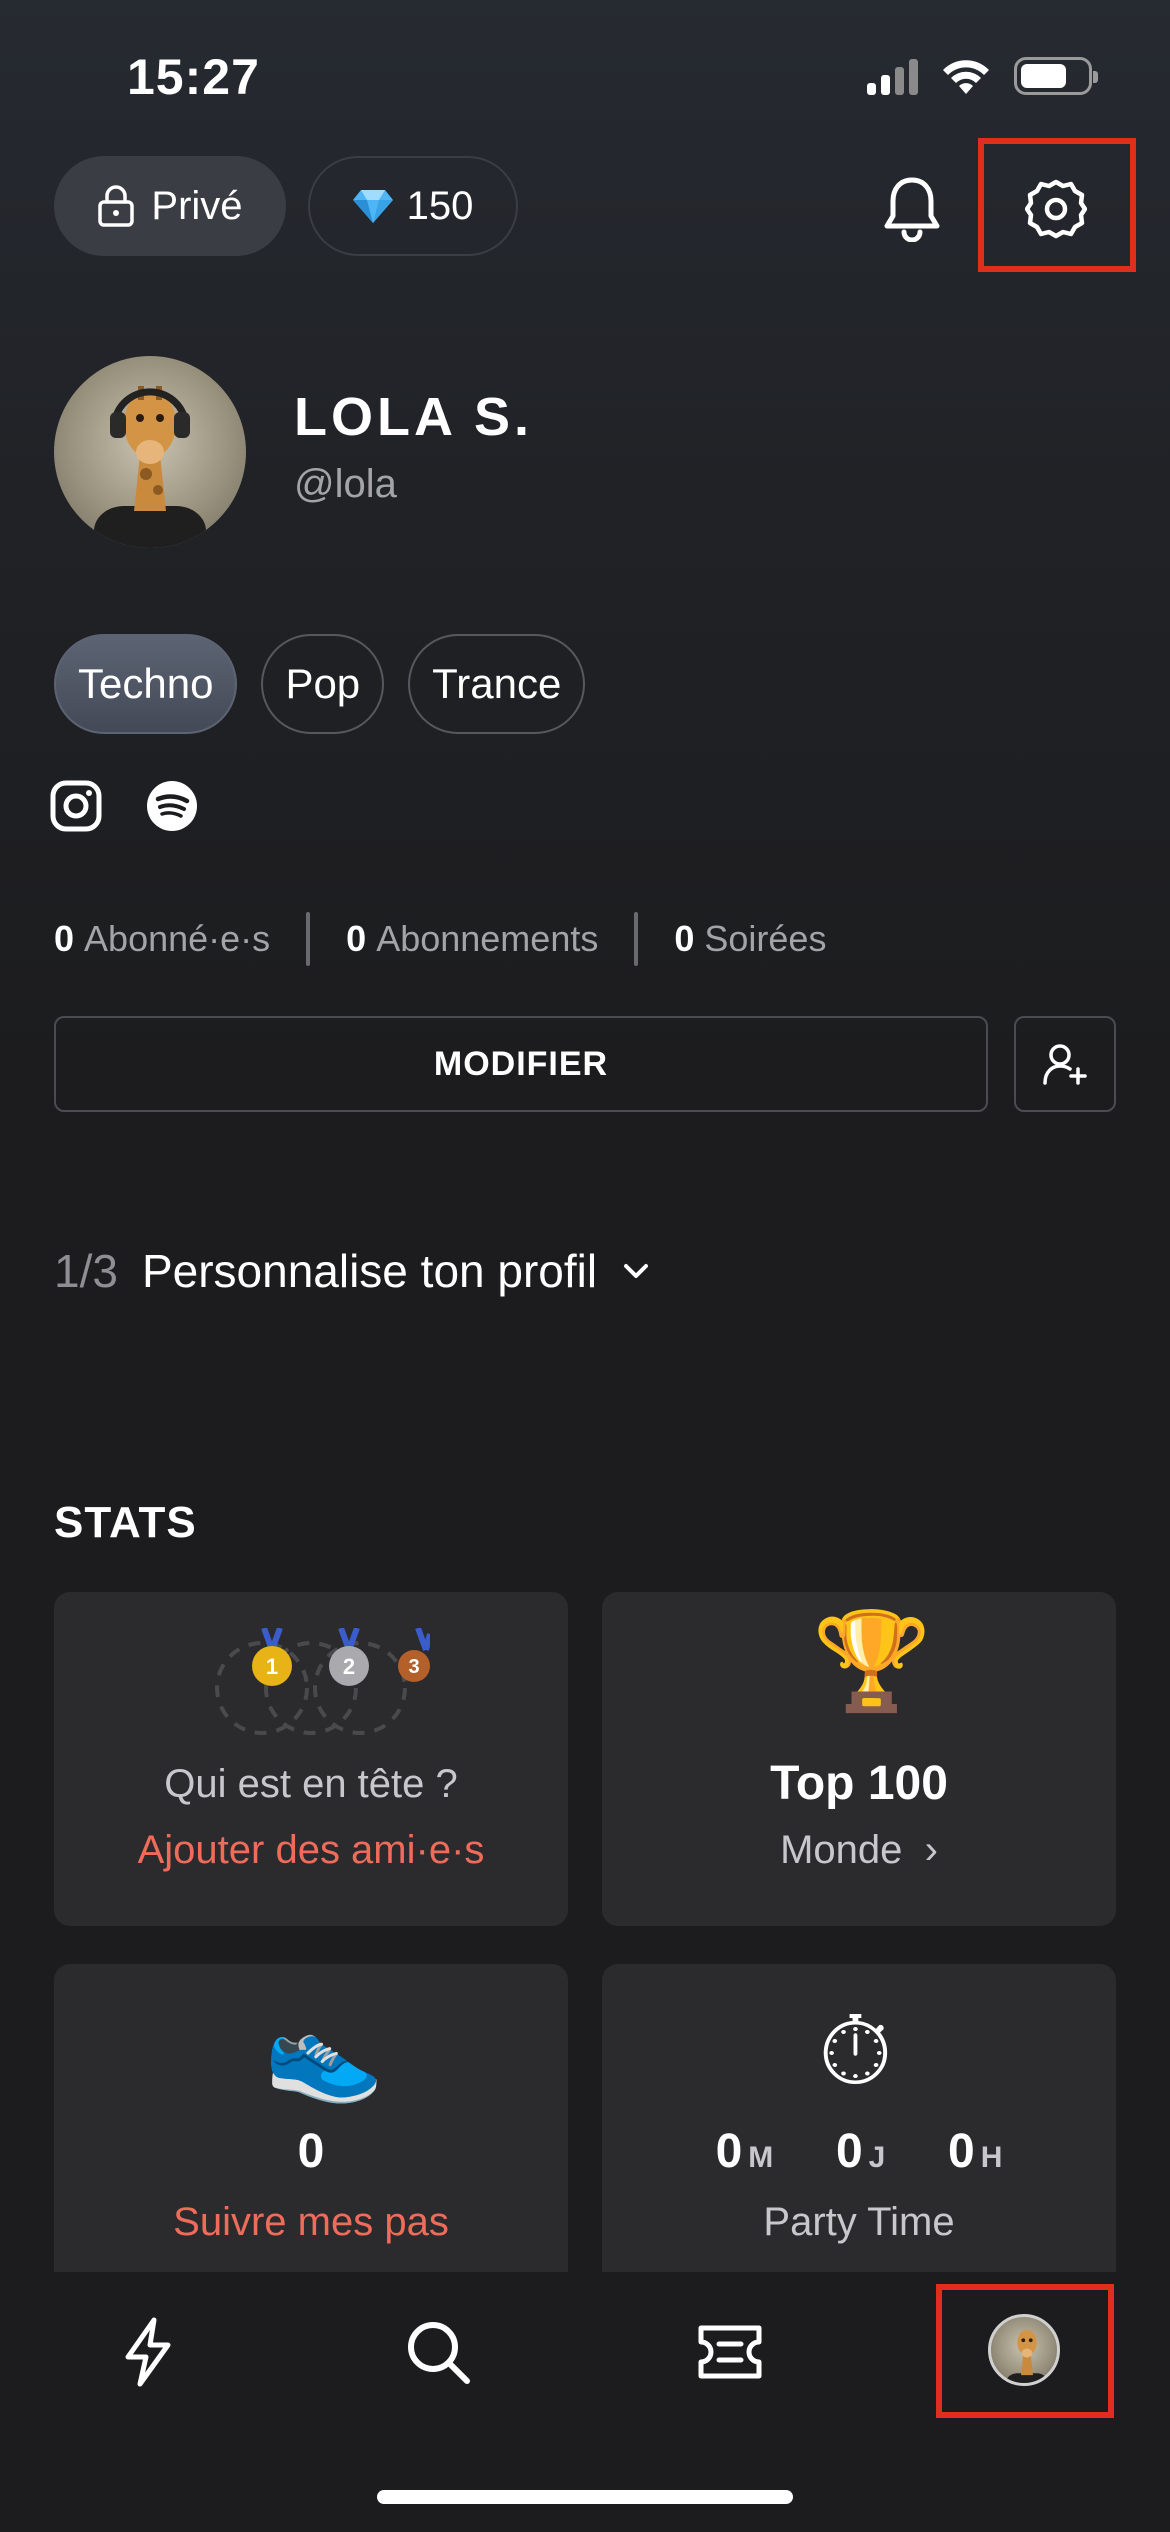  What do you see at coordinates (585, 2497) in the screenshot?
I see `home-indicator` at bounding box center [585, 2497].